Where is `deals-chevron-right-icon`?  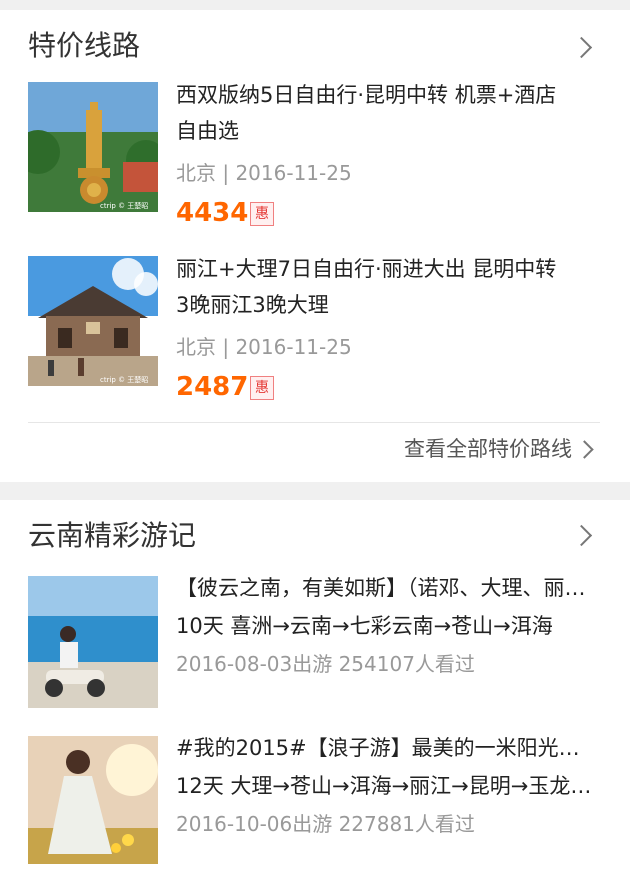 deals-chevron-right-icon is located at coordinates (581, 47).